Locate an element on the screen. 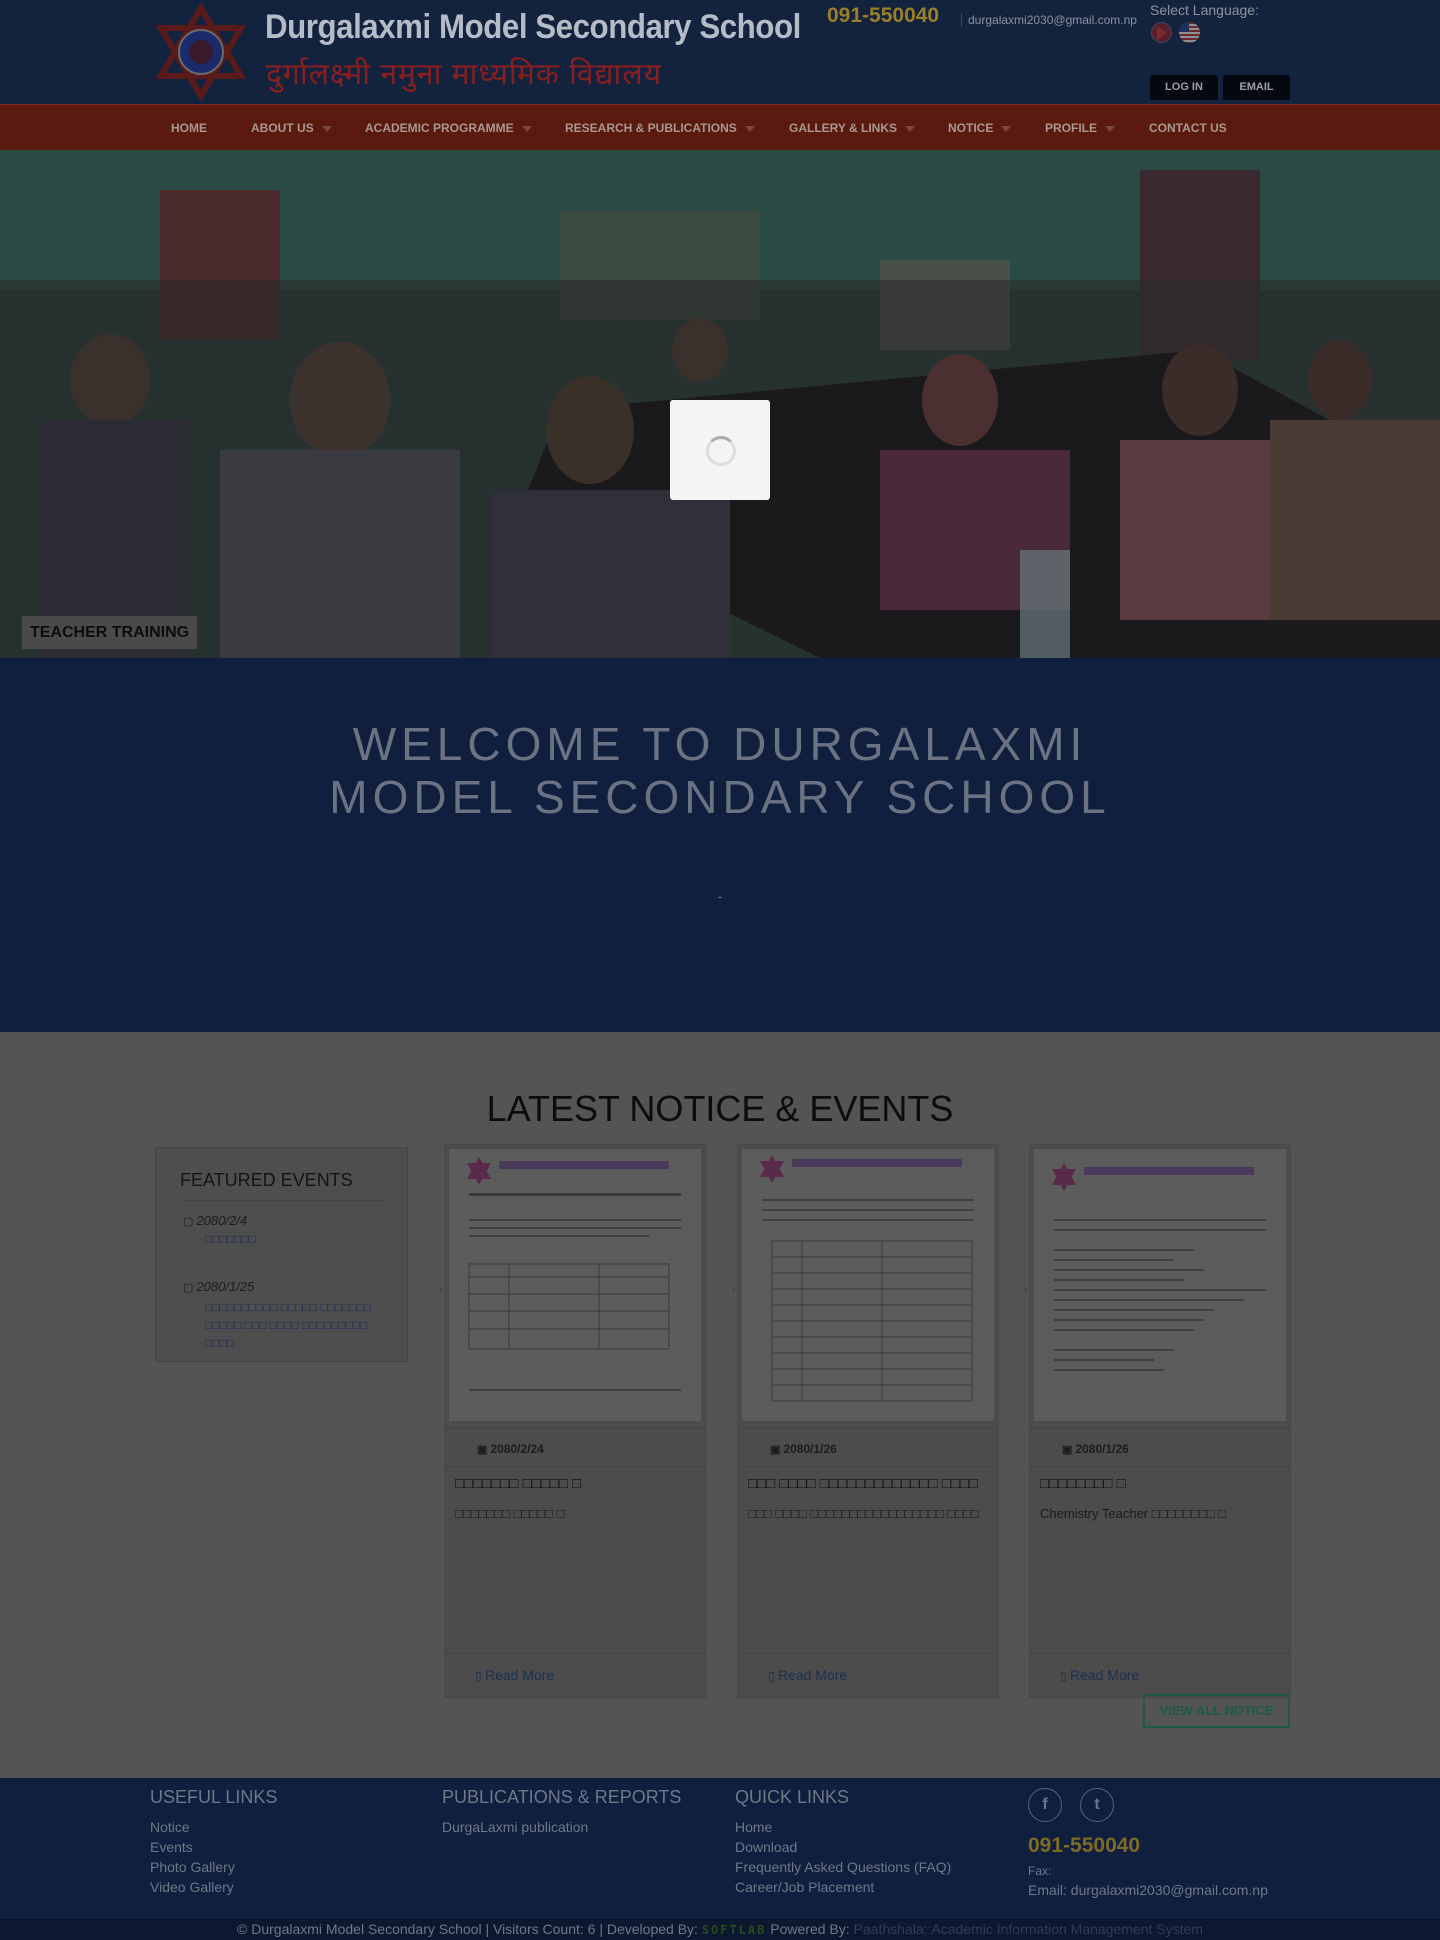 This screenshot has height=1940, width=1440. loading-overlay is located at coordinates (720, 450).